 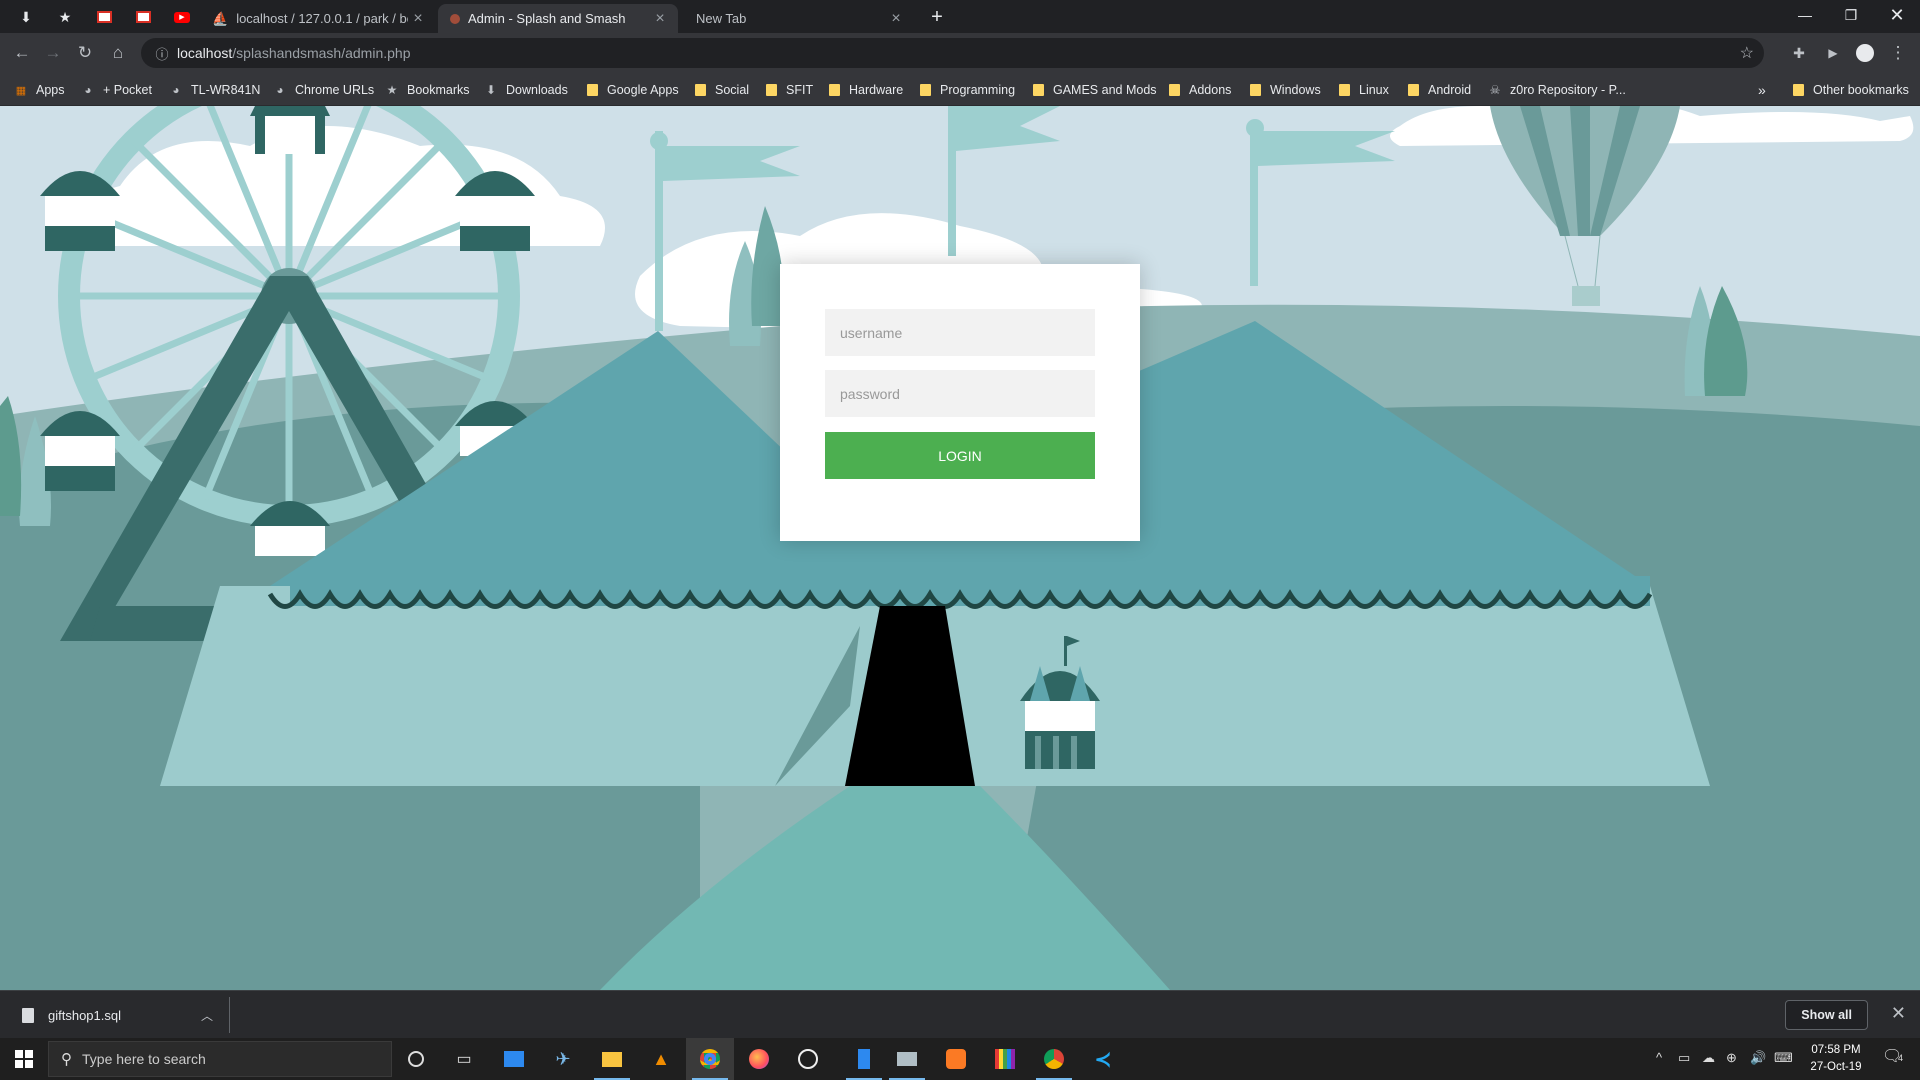 I want to click on bookmark-label: Bookmarks, so click(x=438, y=90).